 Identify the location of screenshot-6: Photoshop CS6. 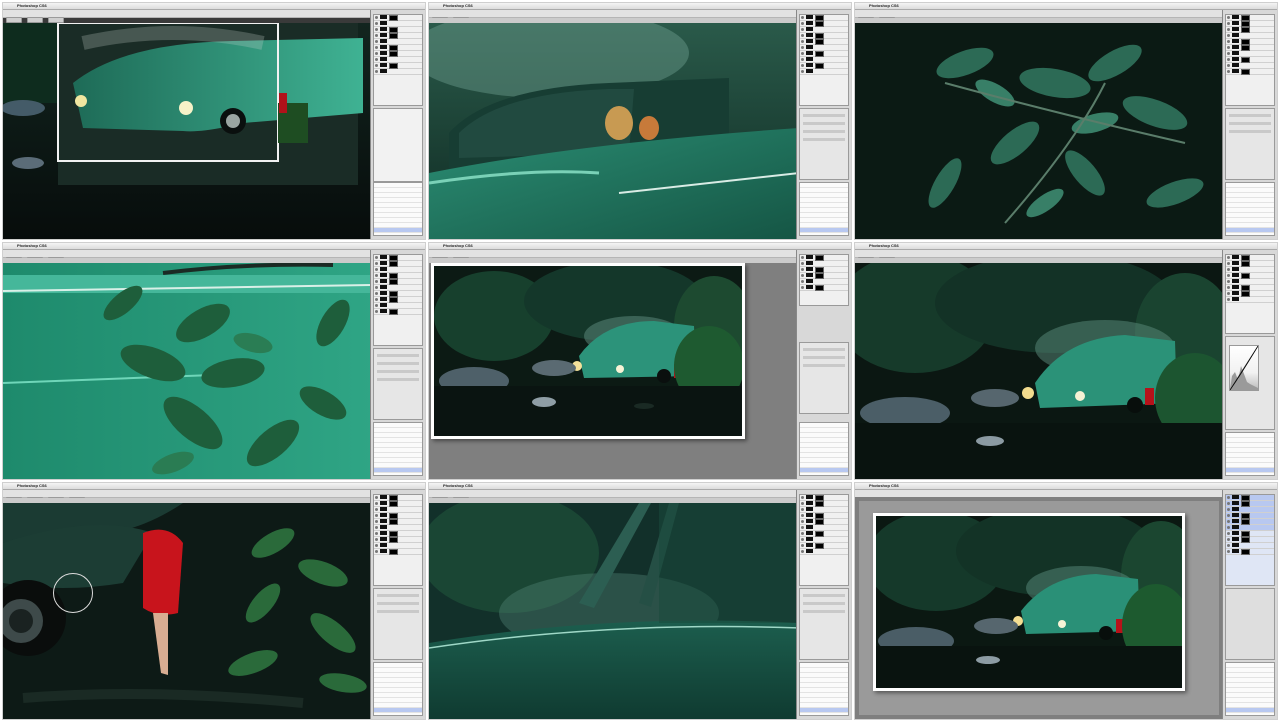
(1066, 361).